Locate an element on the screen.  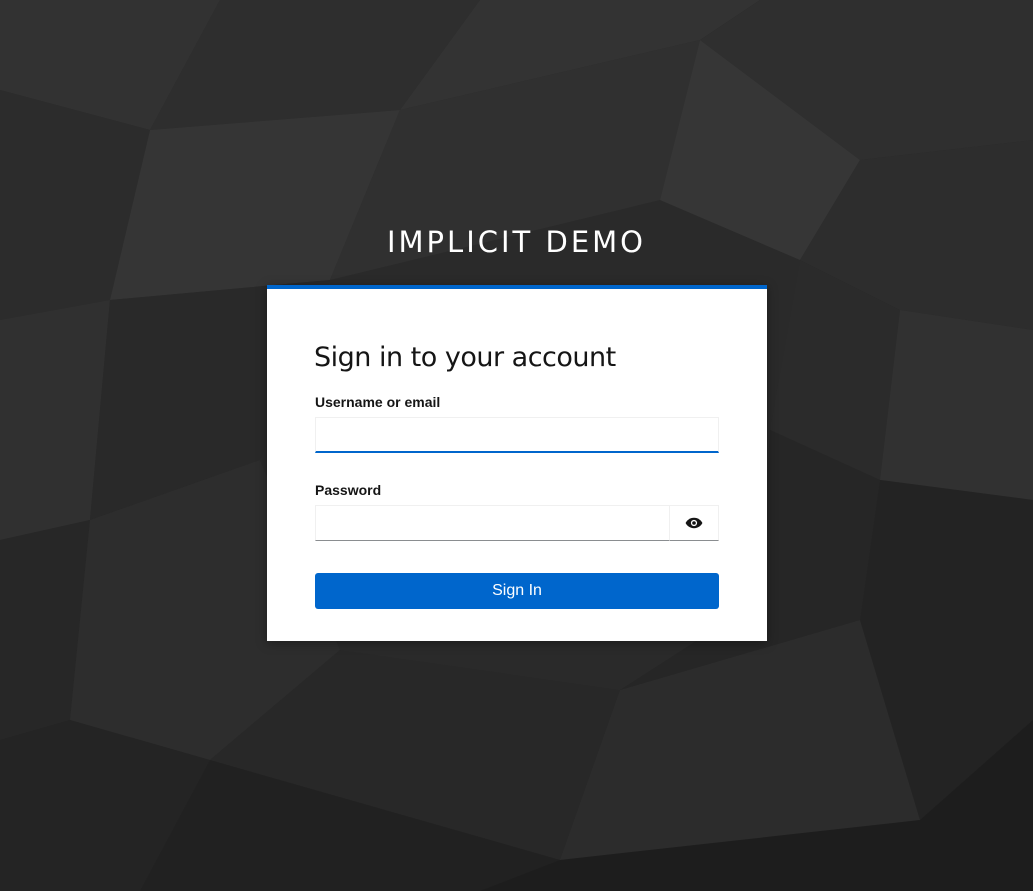
sign-in-button: Sign In is located at coordinates (517, 591).